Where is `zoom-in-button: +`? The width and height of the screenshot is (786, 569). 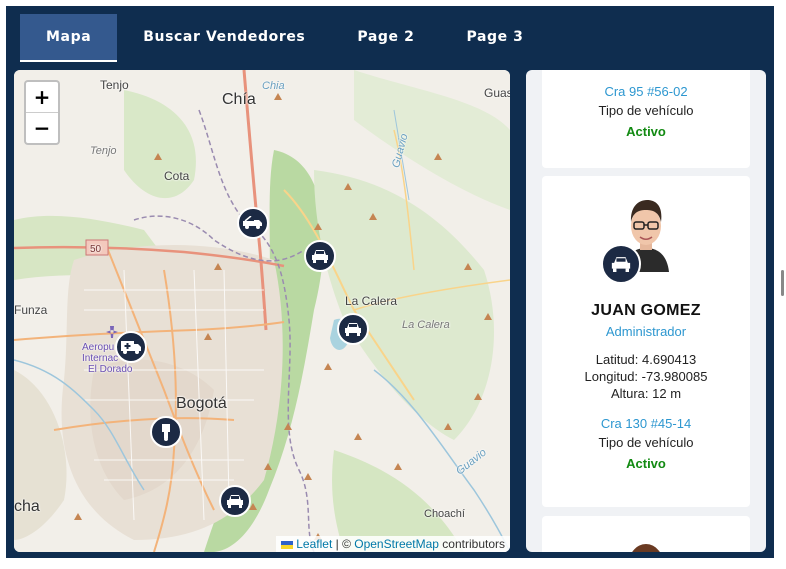
zoom-in-button: + is located at coordinates (42, 97).